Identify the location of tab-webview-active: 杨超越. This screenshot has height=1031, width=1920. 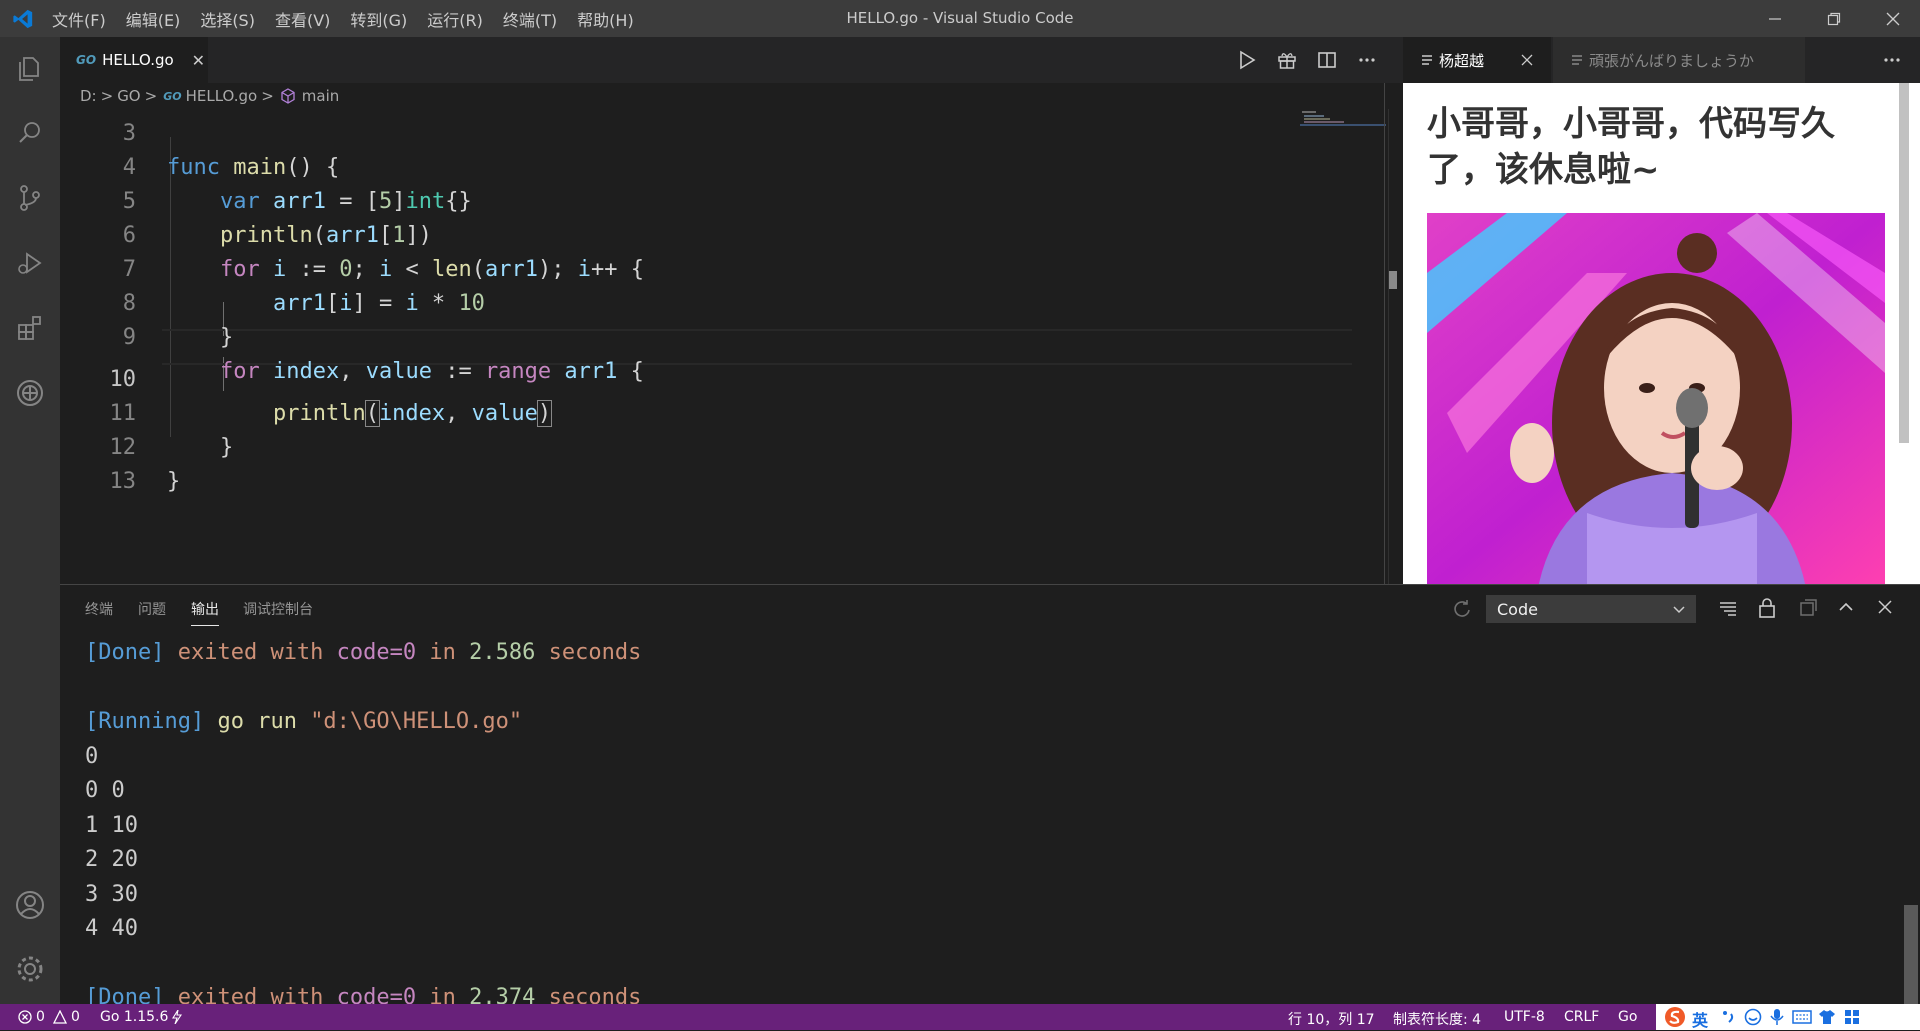
(1477, 60).